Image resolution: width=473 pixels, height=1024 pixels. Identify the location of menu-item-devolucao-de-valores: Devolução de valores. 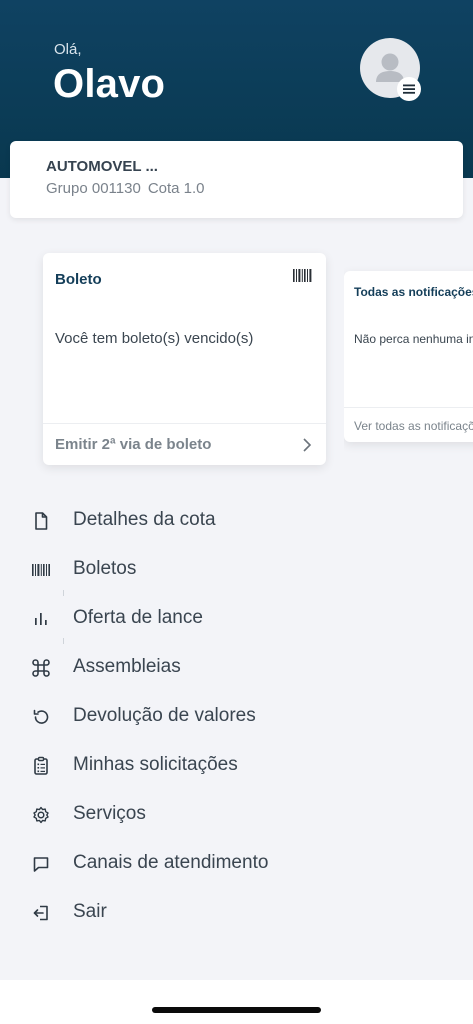
(236, 717).